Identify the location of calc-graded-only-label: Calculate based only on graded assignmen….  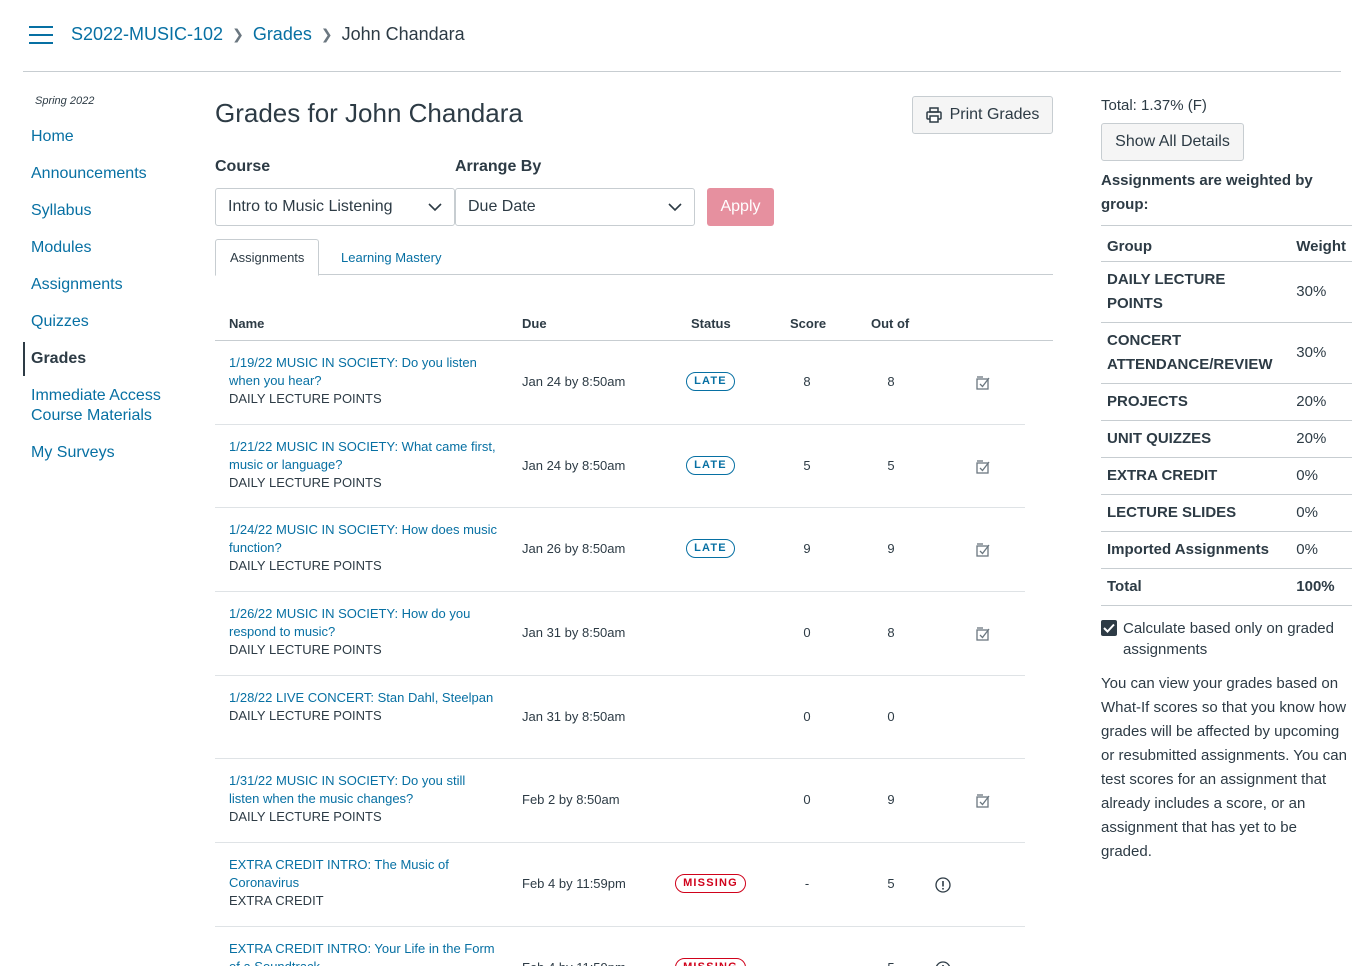
(1237, 639).